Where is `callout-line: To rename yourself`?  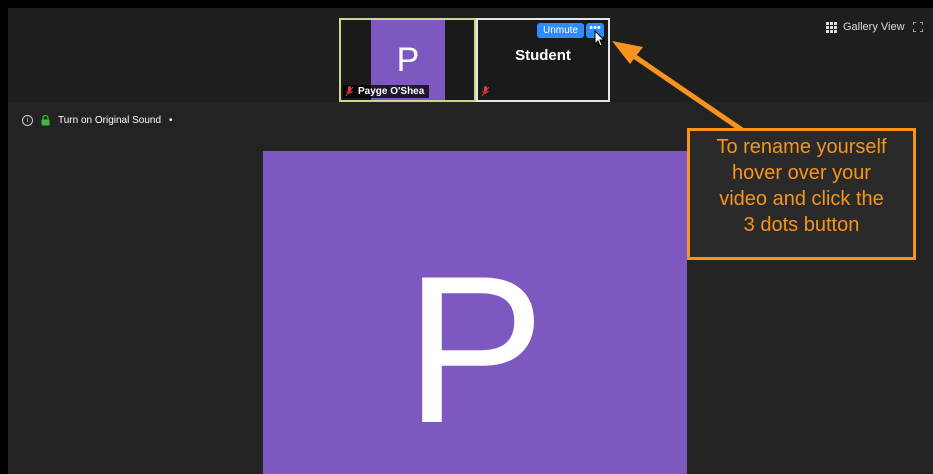
callout-line: To rename yourself is located at coordinates (801, 147).